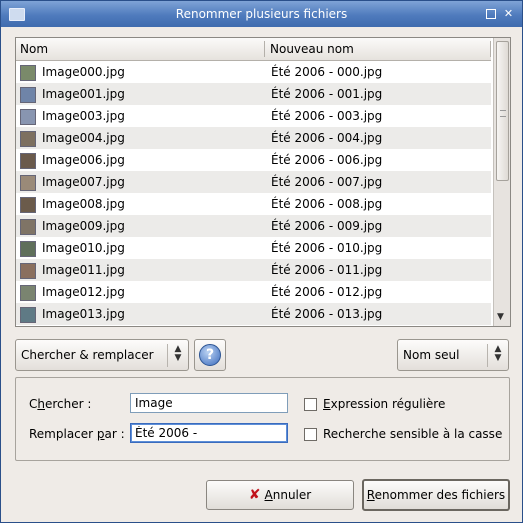 The image size is (523, 523). Describe the element at coordinates (253, 226) in the screenshot. I see `table-row: Image009.jpg Été 2006 - 009.jpg` at that location.